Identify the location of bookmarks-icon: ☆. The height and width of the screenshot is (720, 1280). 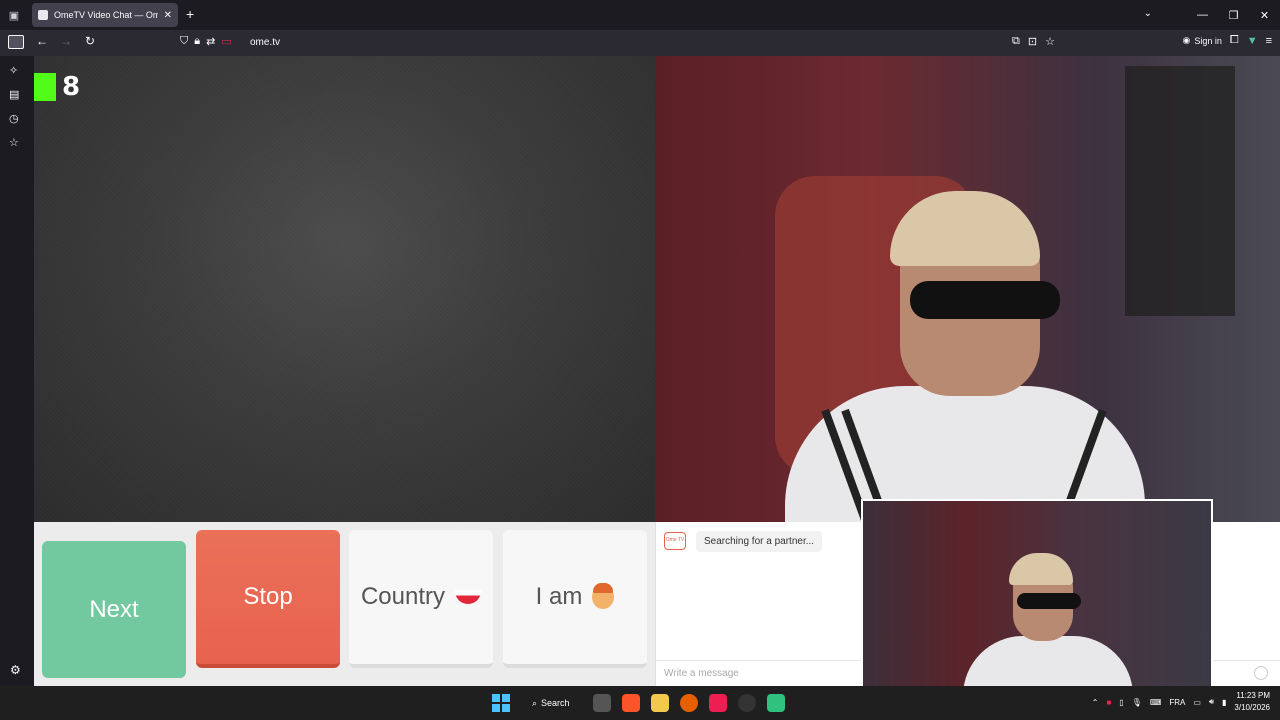
(14, 142).